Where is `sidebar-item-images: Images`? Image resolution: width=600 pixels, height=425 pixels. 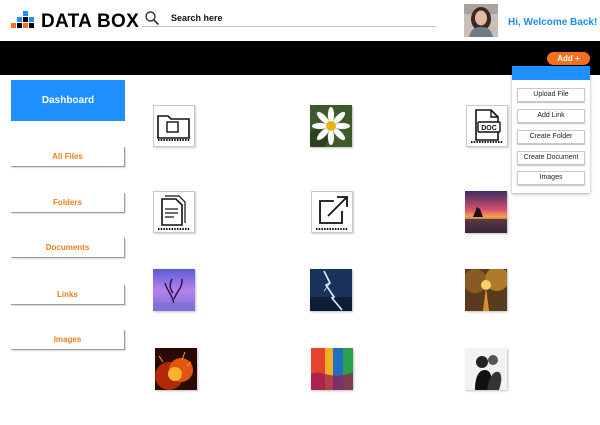
sidebar-item-images: Images is located at coordinates (68, 340).